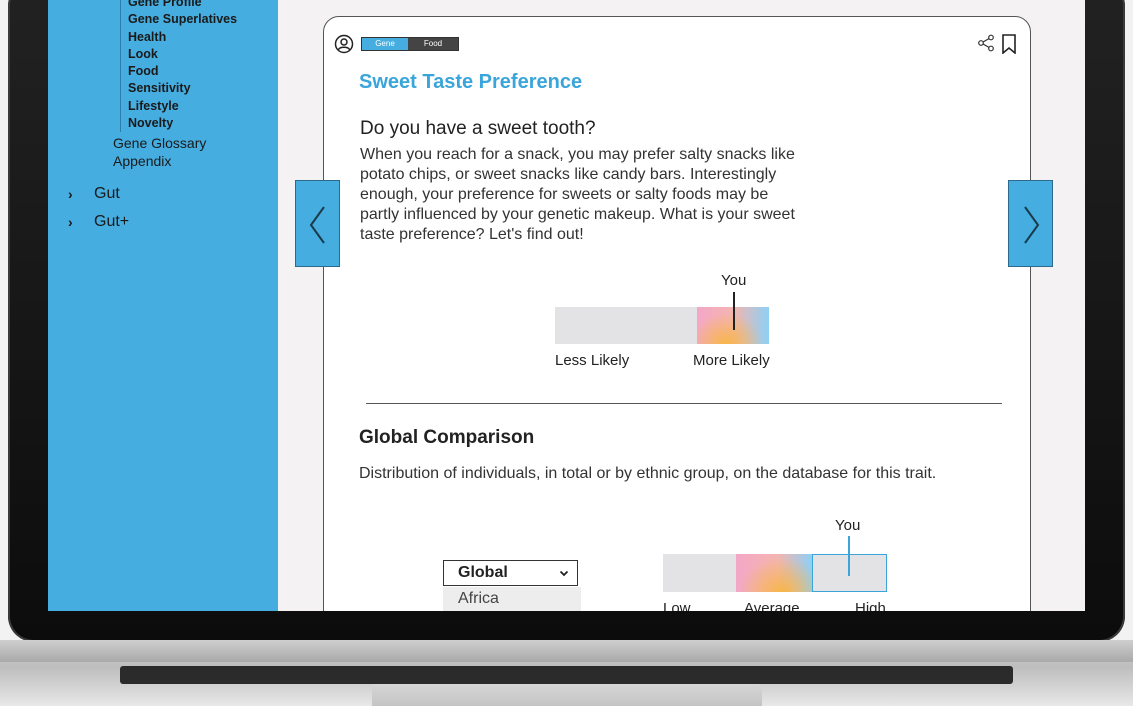 The image size is (1133, 706). What do you see at coordinates (566, 675) in the screenshot?
I see `keyboard-strip` at bounding box center [566, 675].